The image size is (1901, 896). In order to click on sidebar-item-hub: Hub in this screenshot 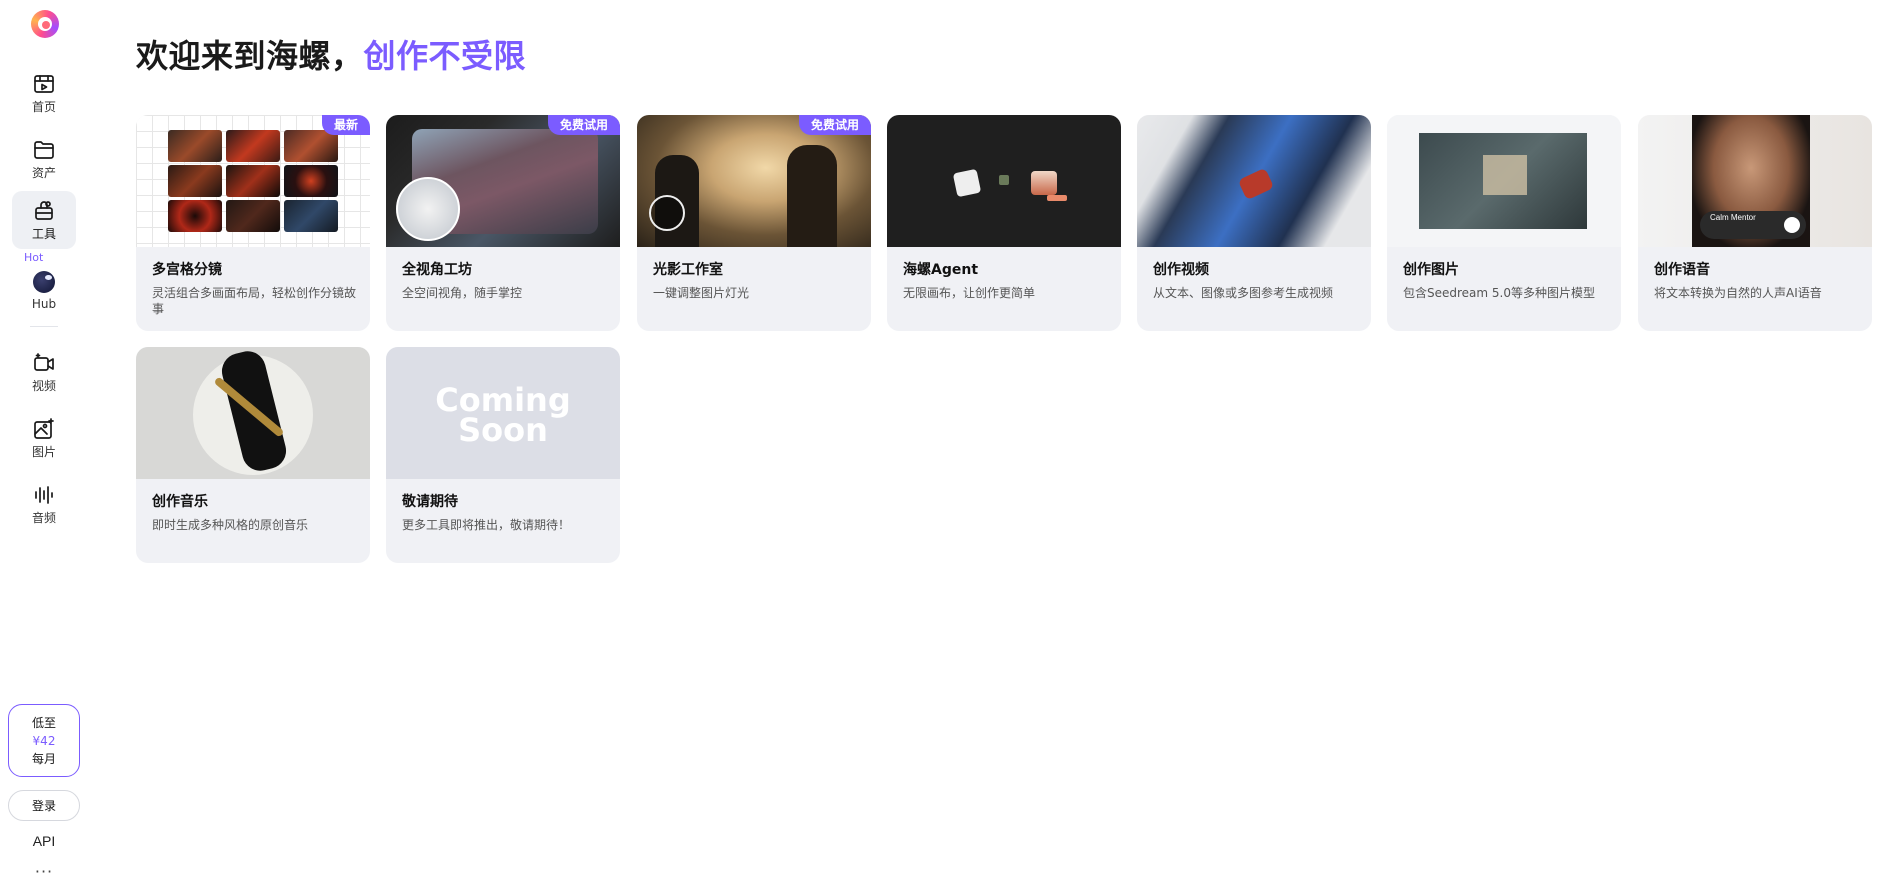, I will do `click(44, 291)`.